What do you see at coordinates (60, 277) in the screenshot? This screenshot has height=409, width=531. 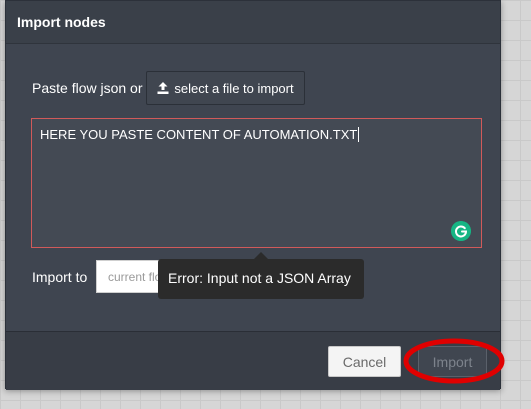 I see `import-to-label: Import to` at bounding box center [60, 277].